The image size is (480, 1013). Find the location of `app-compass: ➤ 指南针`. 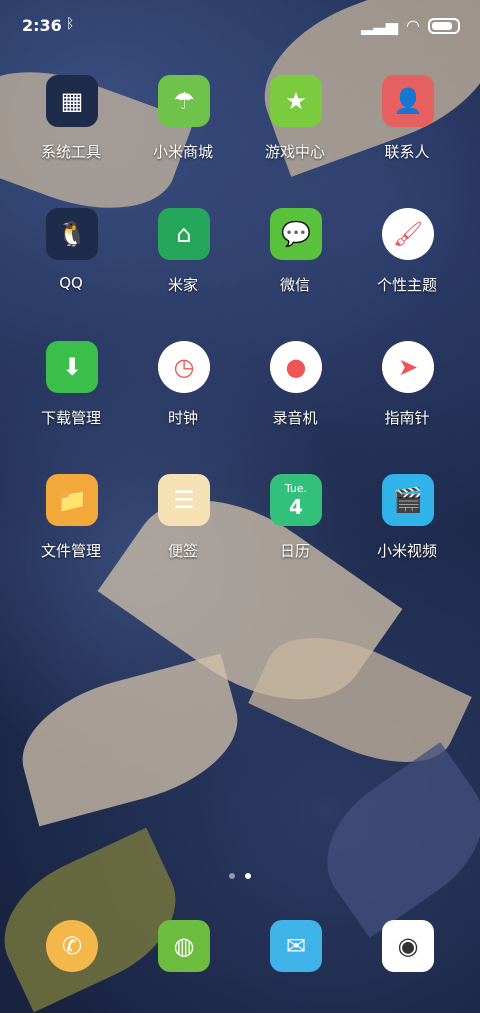

app-compass: ➤ 指南针 is located at coordinates (407, 396).